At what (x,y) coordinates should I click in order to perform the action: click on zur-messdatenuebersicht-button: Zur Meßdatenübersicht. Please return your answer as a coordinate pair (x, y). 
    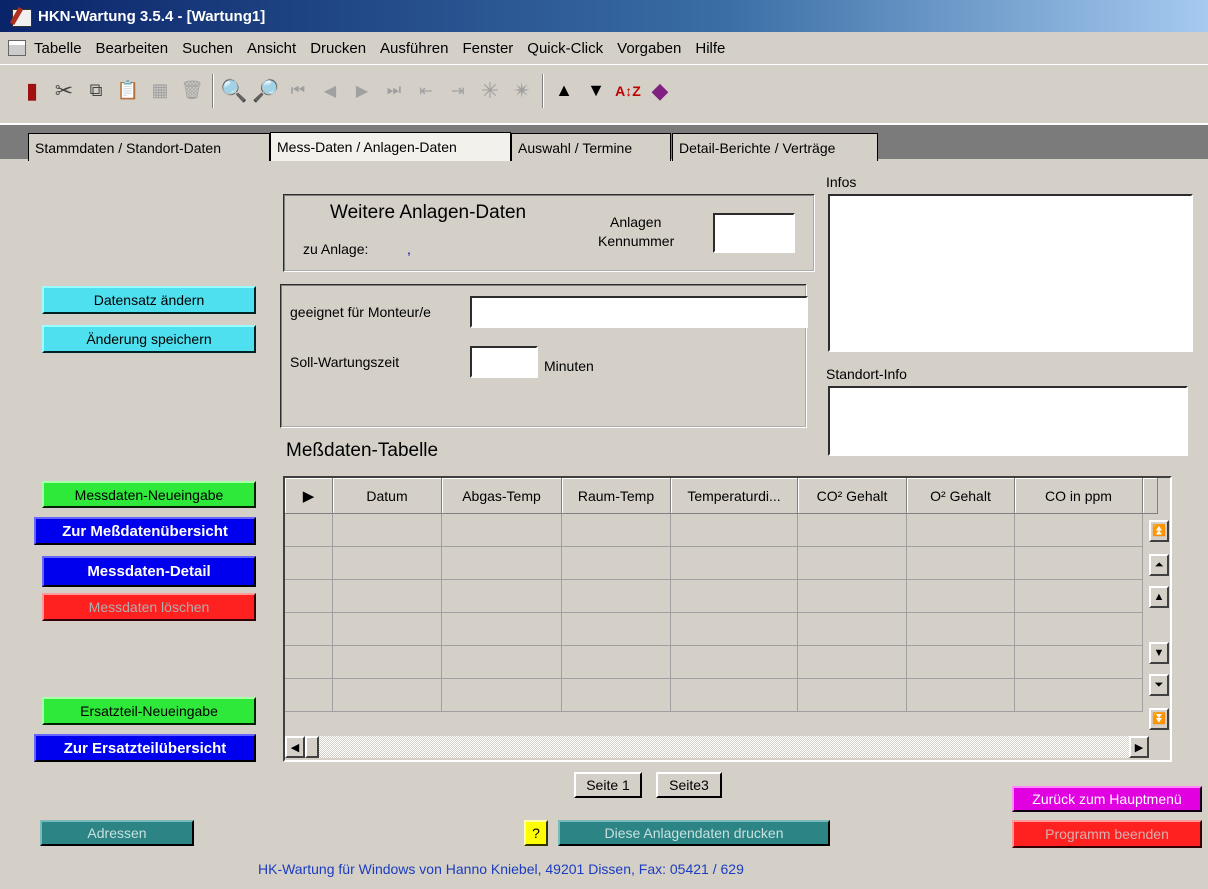
    Looking at the image, I should click on (145, 531).